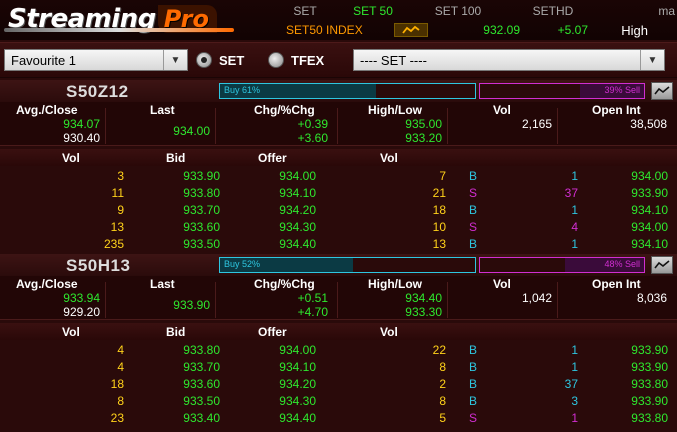 The height and width of the screenshot is (432, 677). What do you see at coordinates (571, 193) in the screenshot?
I see `trade-volume: 37` at bounding box center [571, 193].